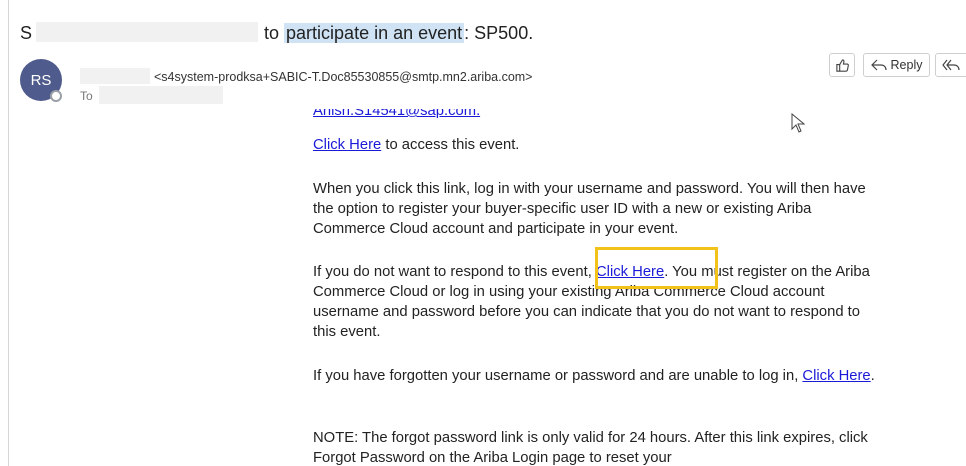  Describe the element at coordinates (115, 76) in the screenshot. I see `redacted-sender-name` at that location.